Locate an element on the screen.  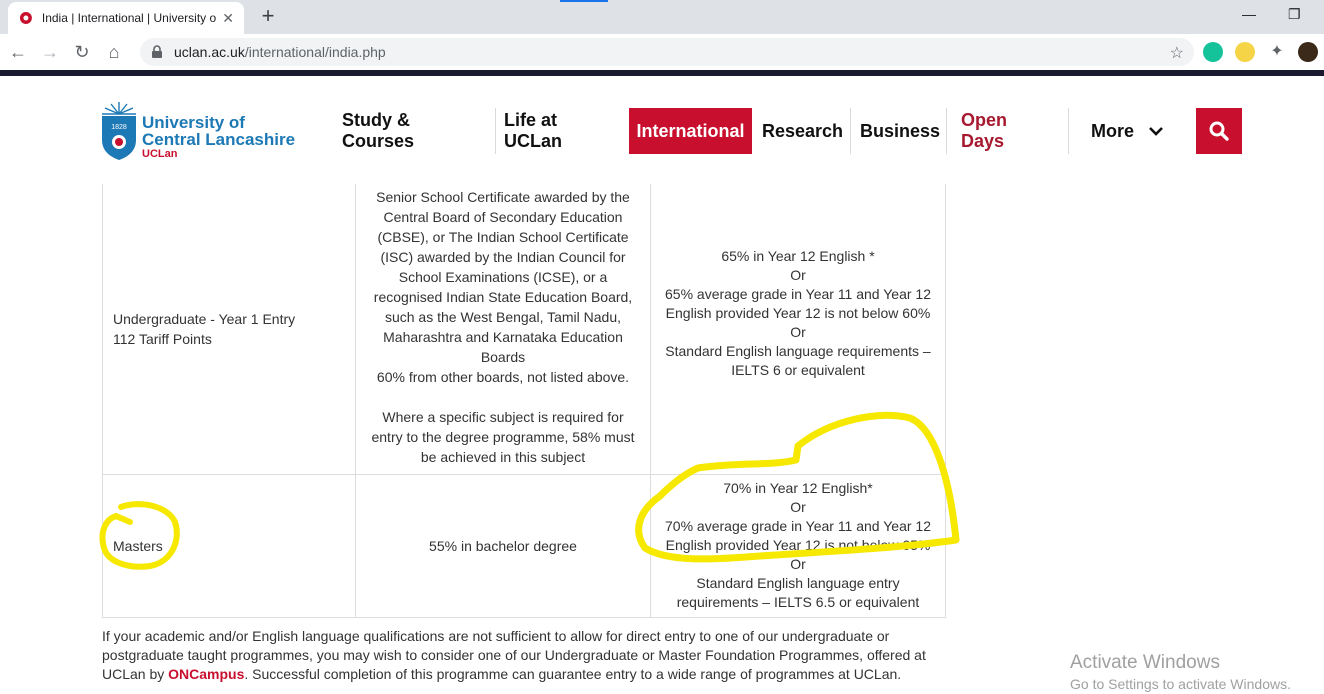
url-text: uclan.ac.uk/international/india.php is located at coordinates (280, 52).